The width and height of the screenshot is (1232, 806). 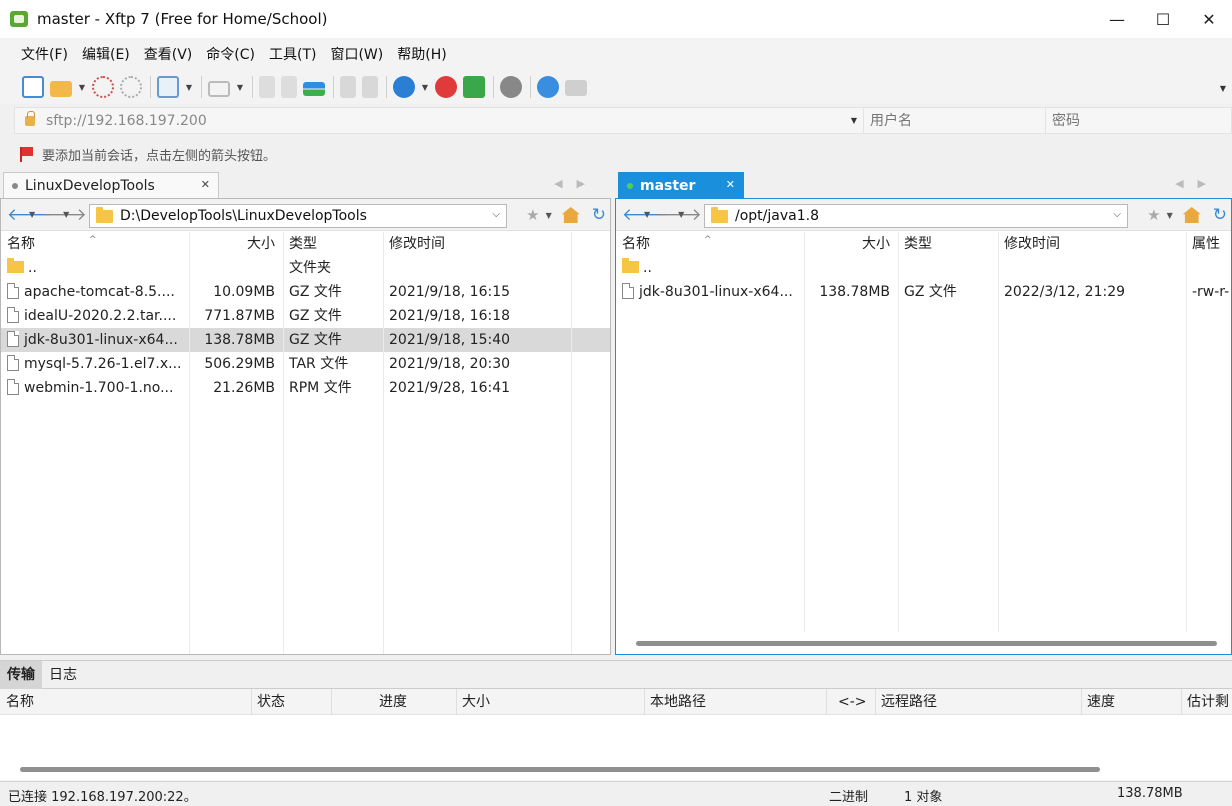 What do you see at coordinates (168, 54) in the screenshot?
I see `menu-view: 查看(V)` at bounding box center [168, 54].